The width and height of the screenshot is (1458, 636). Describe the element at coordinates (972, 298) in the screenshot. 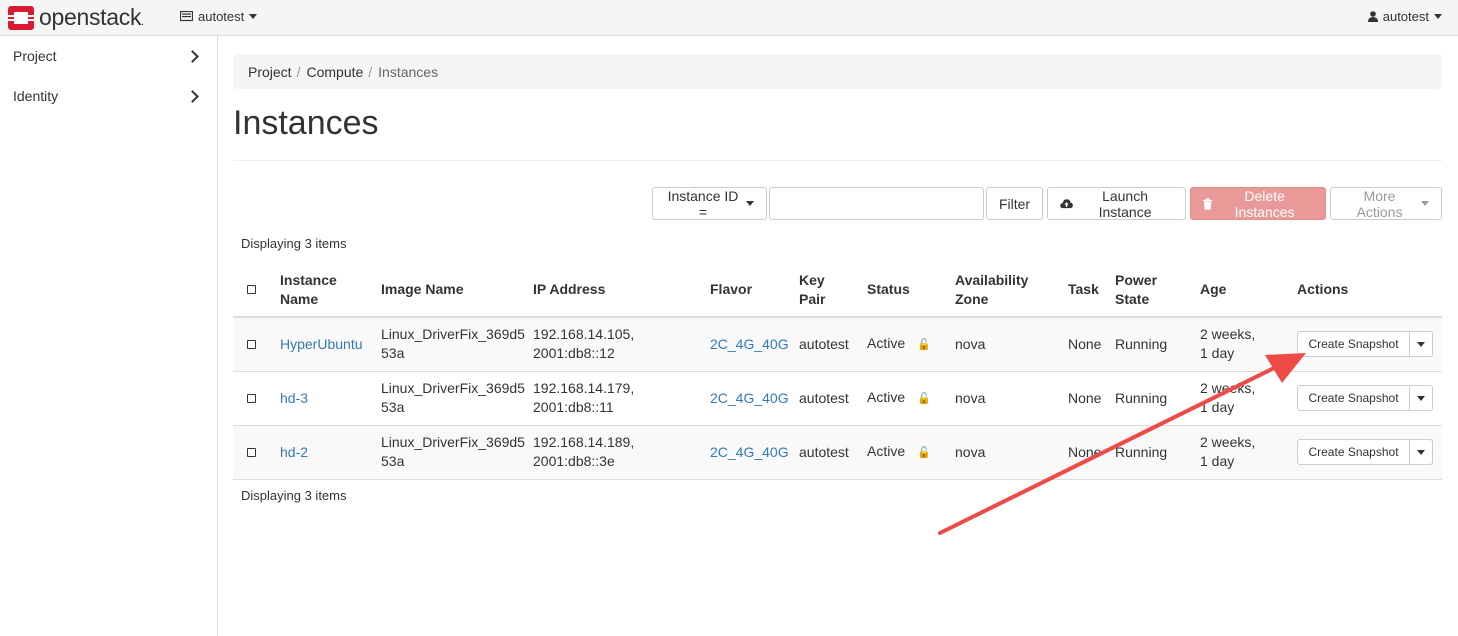

I see `header-line: Zone` at that location.